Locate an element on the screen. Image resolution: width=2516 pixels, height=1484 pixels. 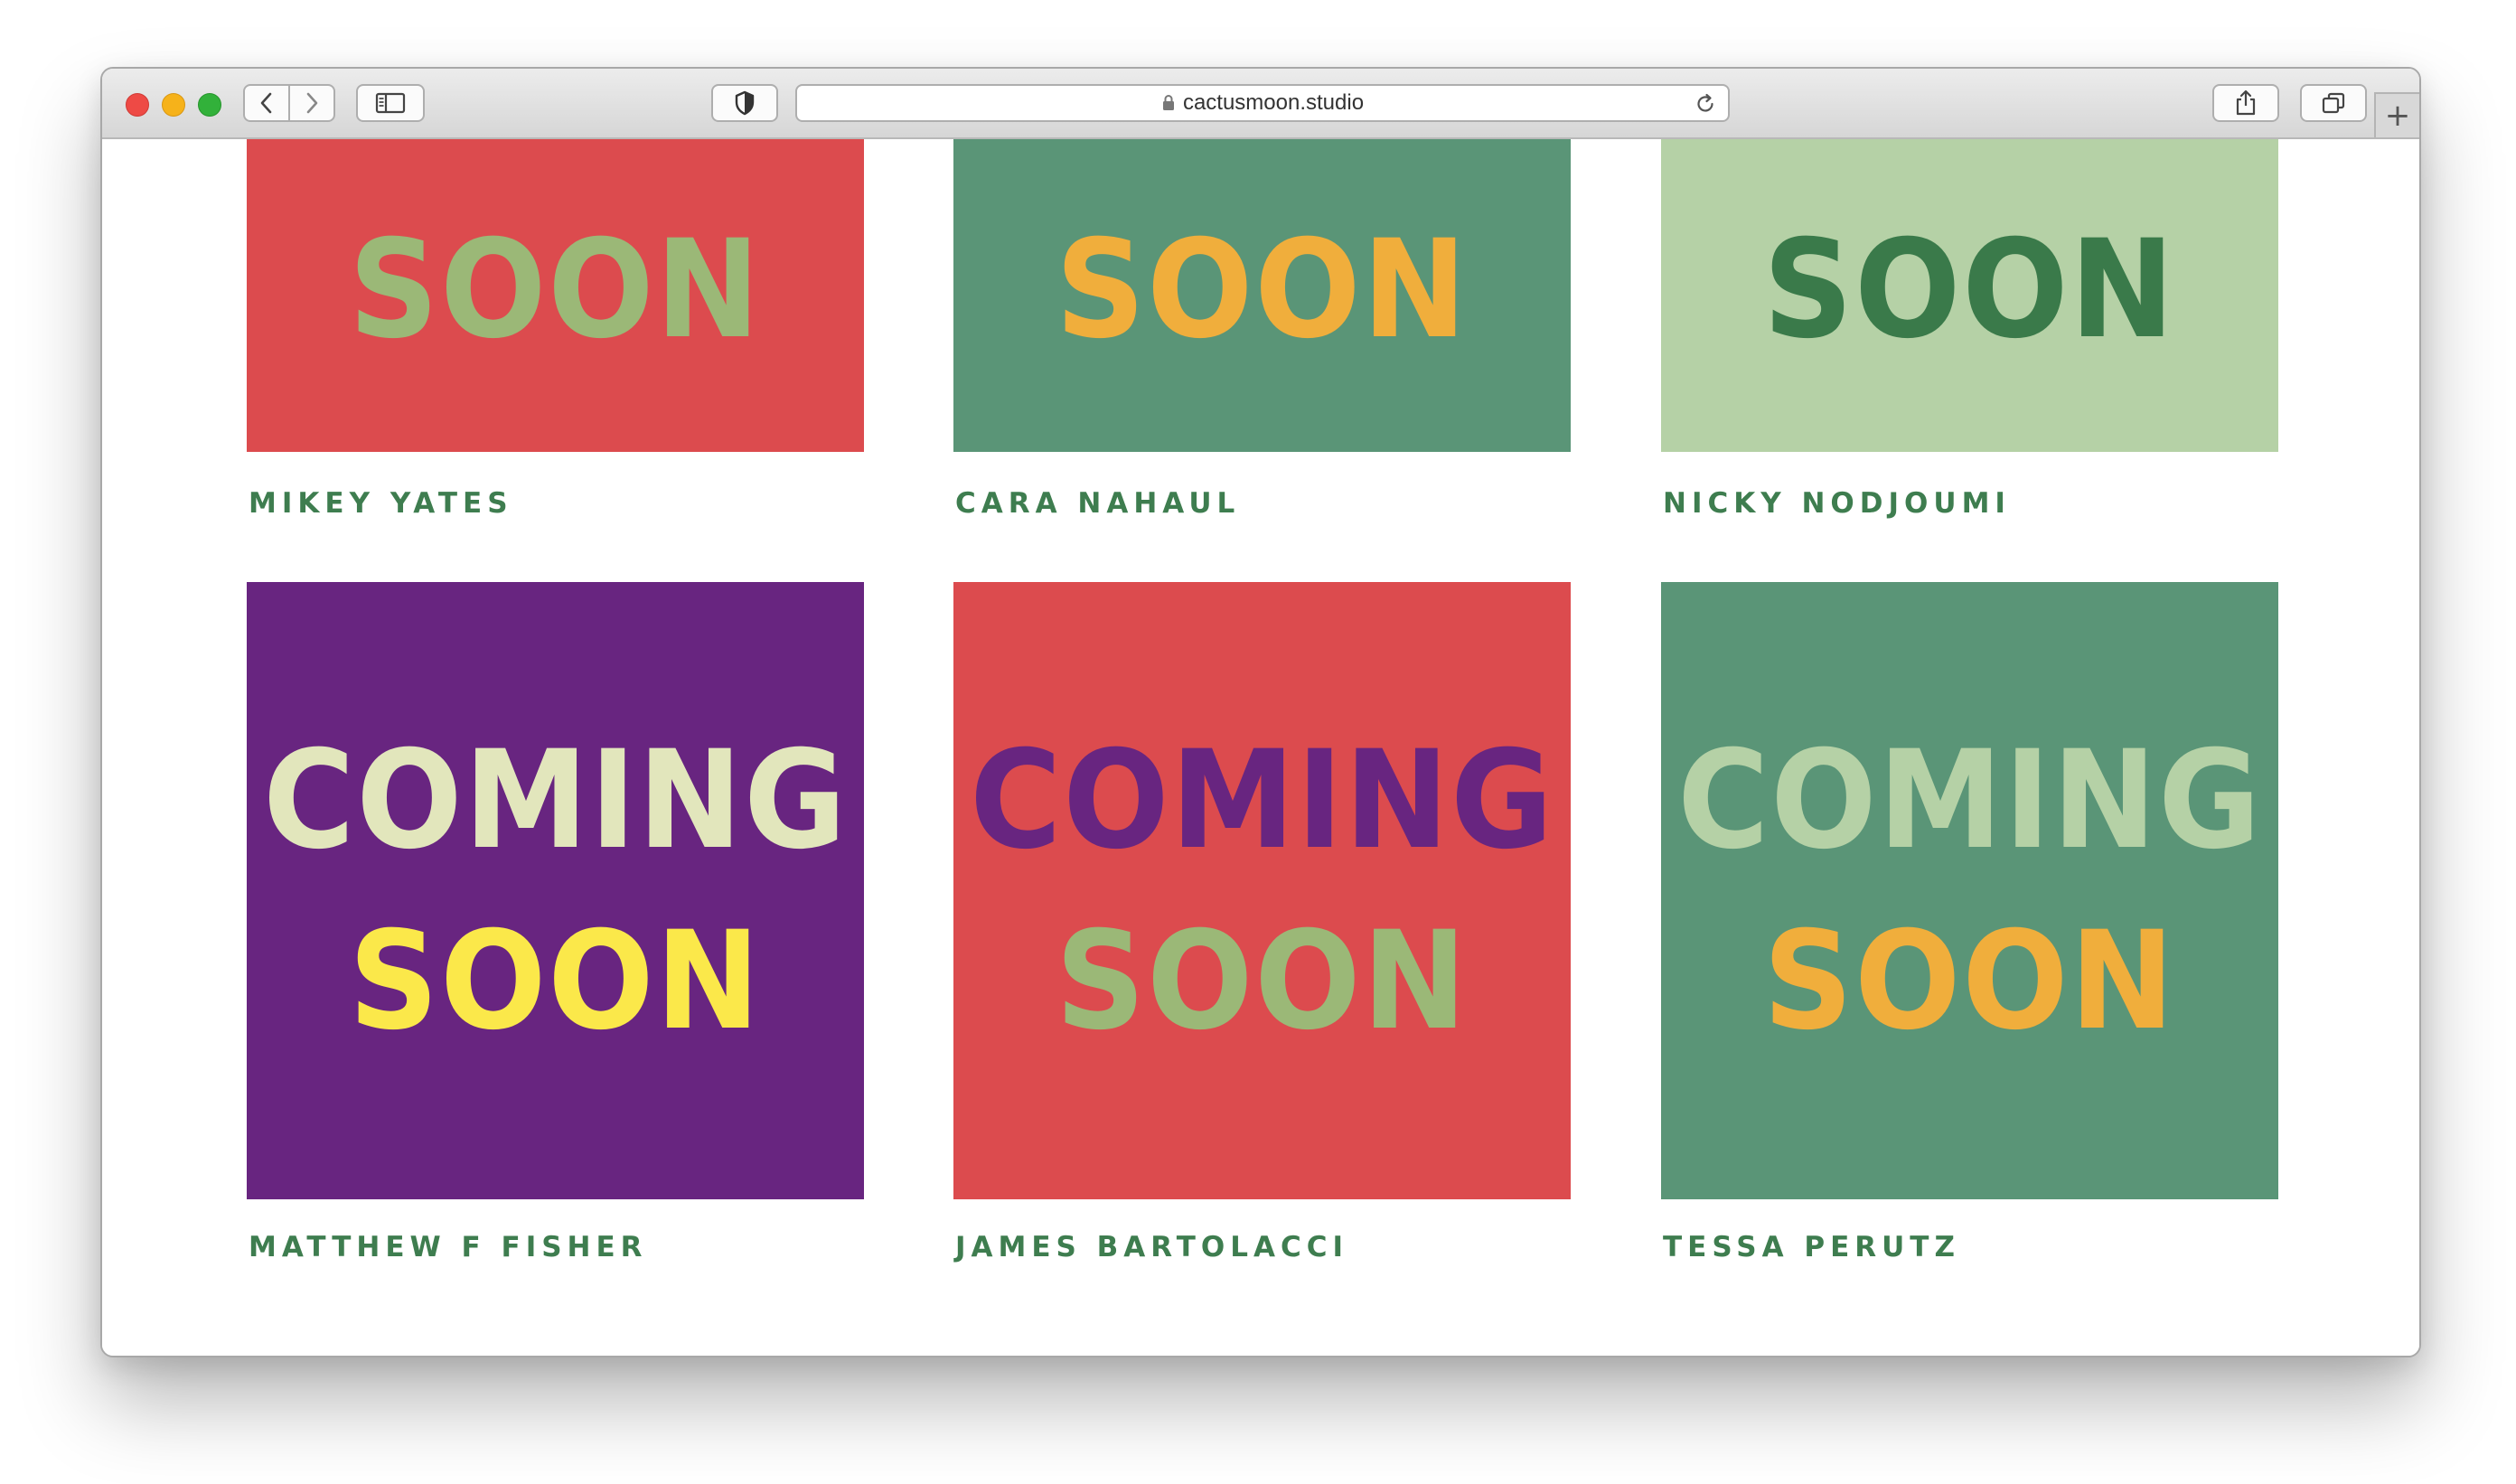
artist-name: MATTHEW F FISHER is located at coordinates (448, 1247).